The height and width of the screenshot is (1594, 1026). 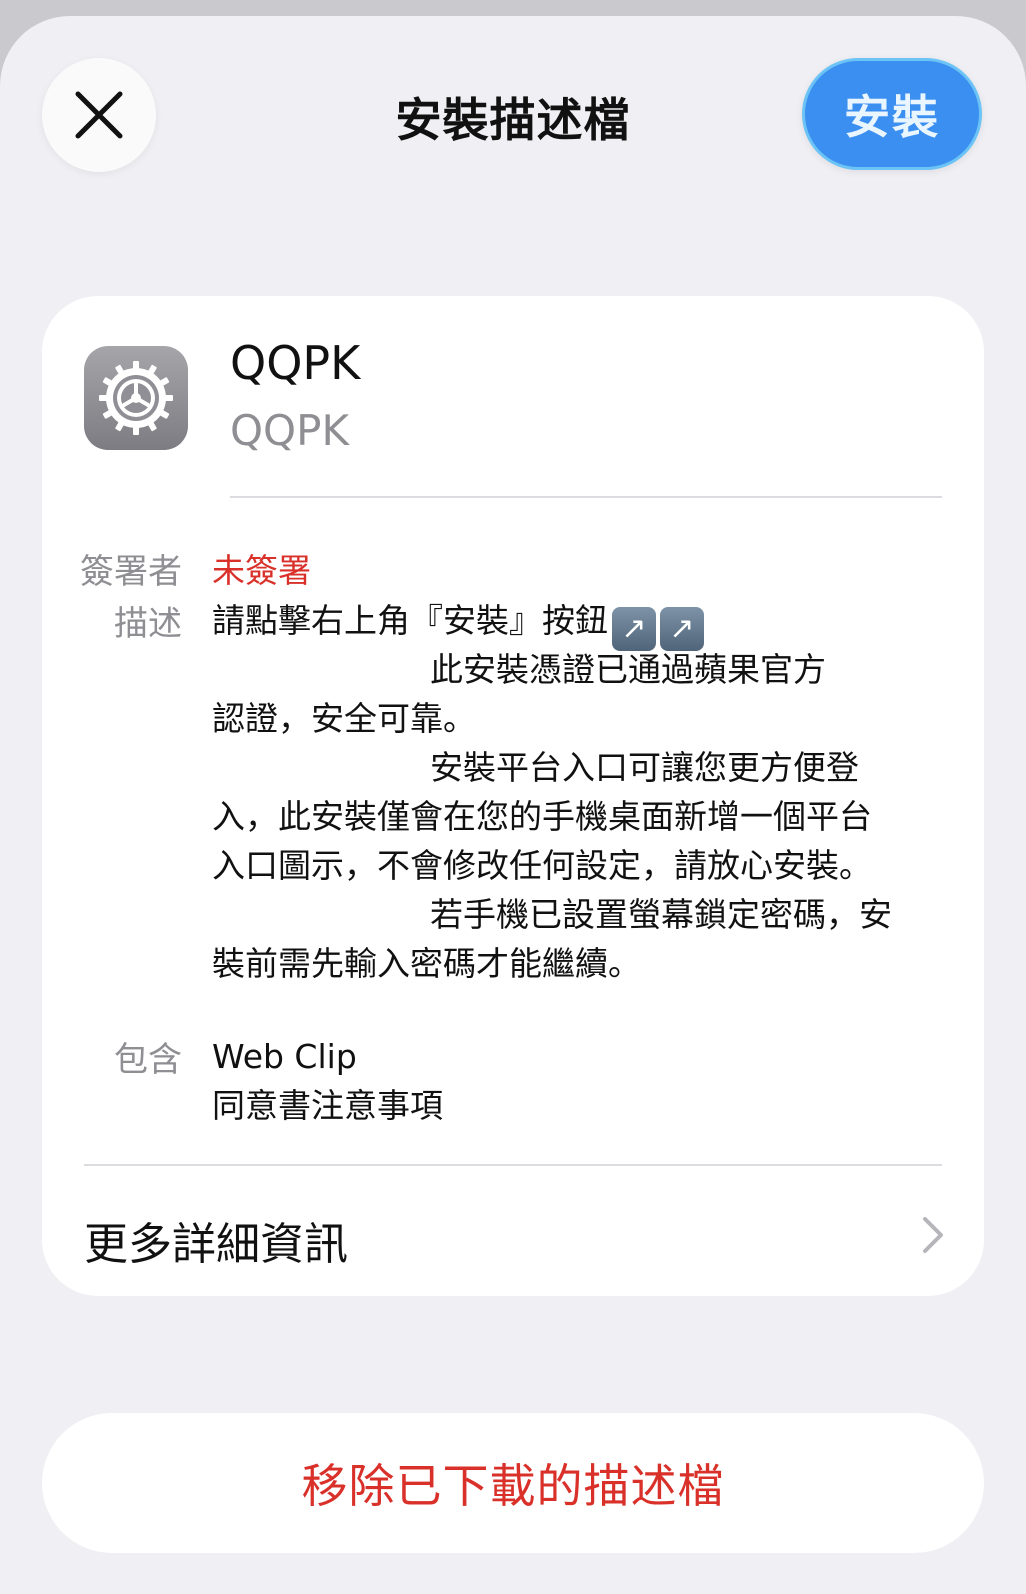 I want to click on contains-label: 包含, so click(x=148, y=1060).